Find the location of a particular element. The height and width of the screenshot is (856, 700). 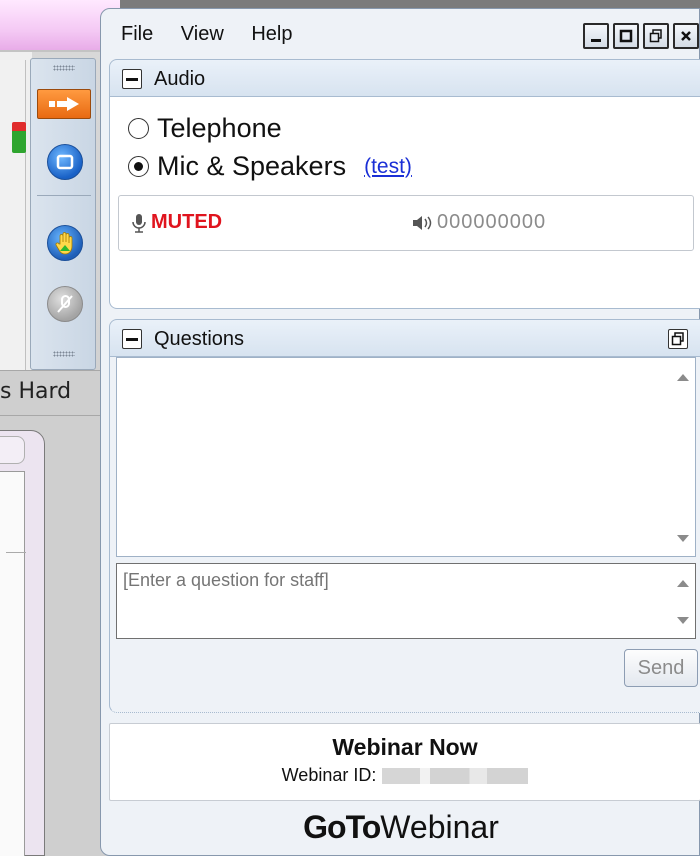

window-controls is located at coordinates (641, 36).